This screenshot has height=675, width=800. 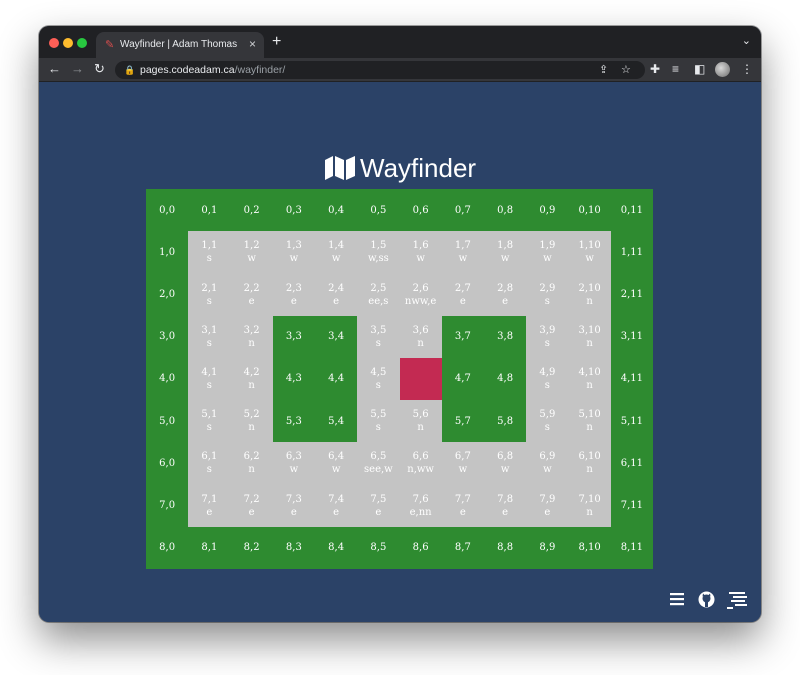 I want to click on path-cell: 6,3 w, so click(x=293, y=463).